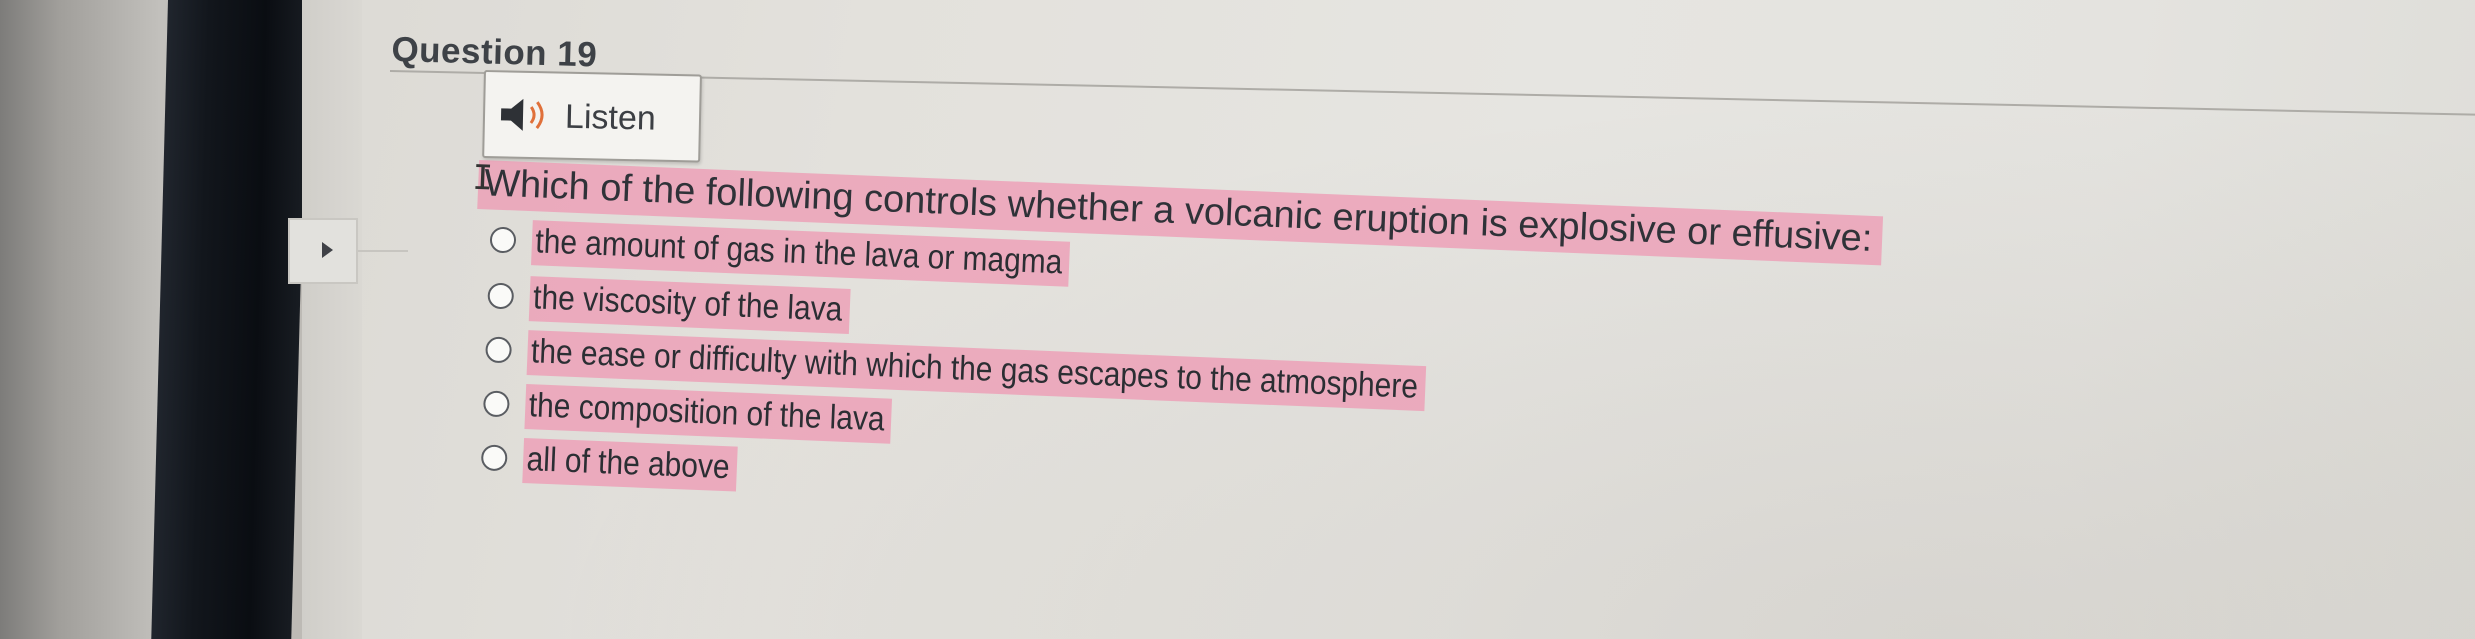  I want to click on speaker-icon, so click(522, 114).